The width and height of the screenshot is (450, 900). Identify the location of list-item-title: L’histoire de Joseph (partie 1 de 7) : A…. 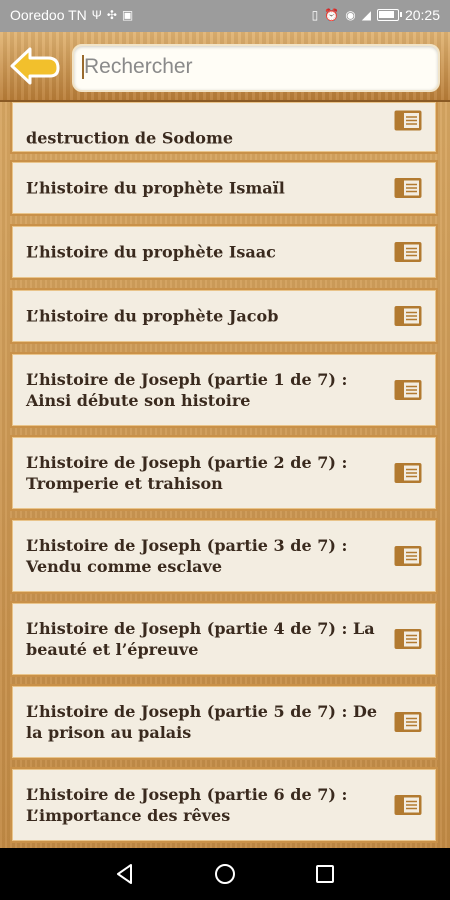
(187, 390).